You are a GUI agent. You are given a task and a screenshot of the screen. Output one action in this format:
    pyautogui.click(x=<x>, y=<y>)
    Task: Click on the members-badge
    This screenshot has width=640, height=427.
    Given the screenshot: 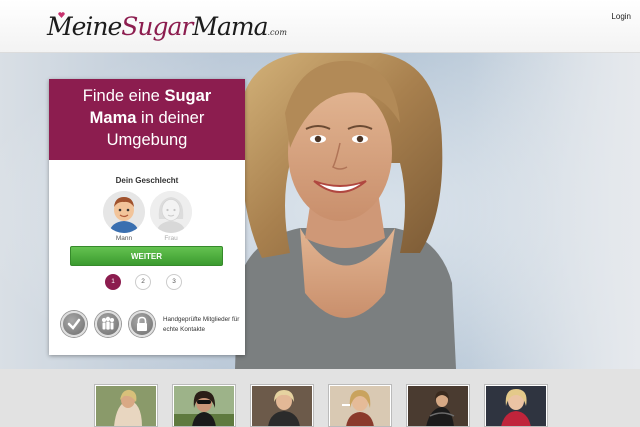 What is the action you would take?
    pyautogui.click(x=108, y=324)
    